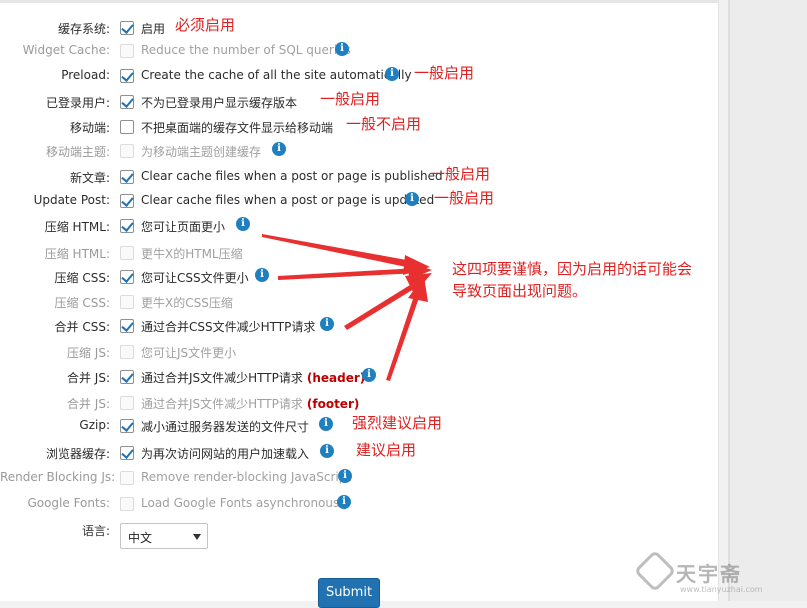  I want to click on right-sidebar, so click(767, 300).